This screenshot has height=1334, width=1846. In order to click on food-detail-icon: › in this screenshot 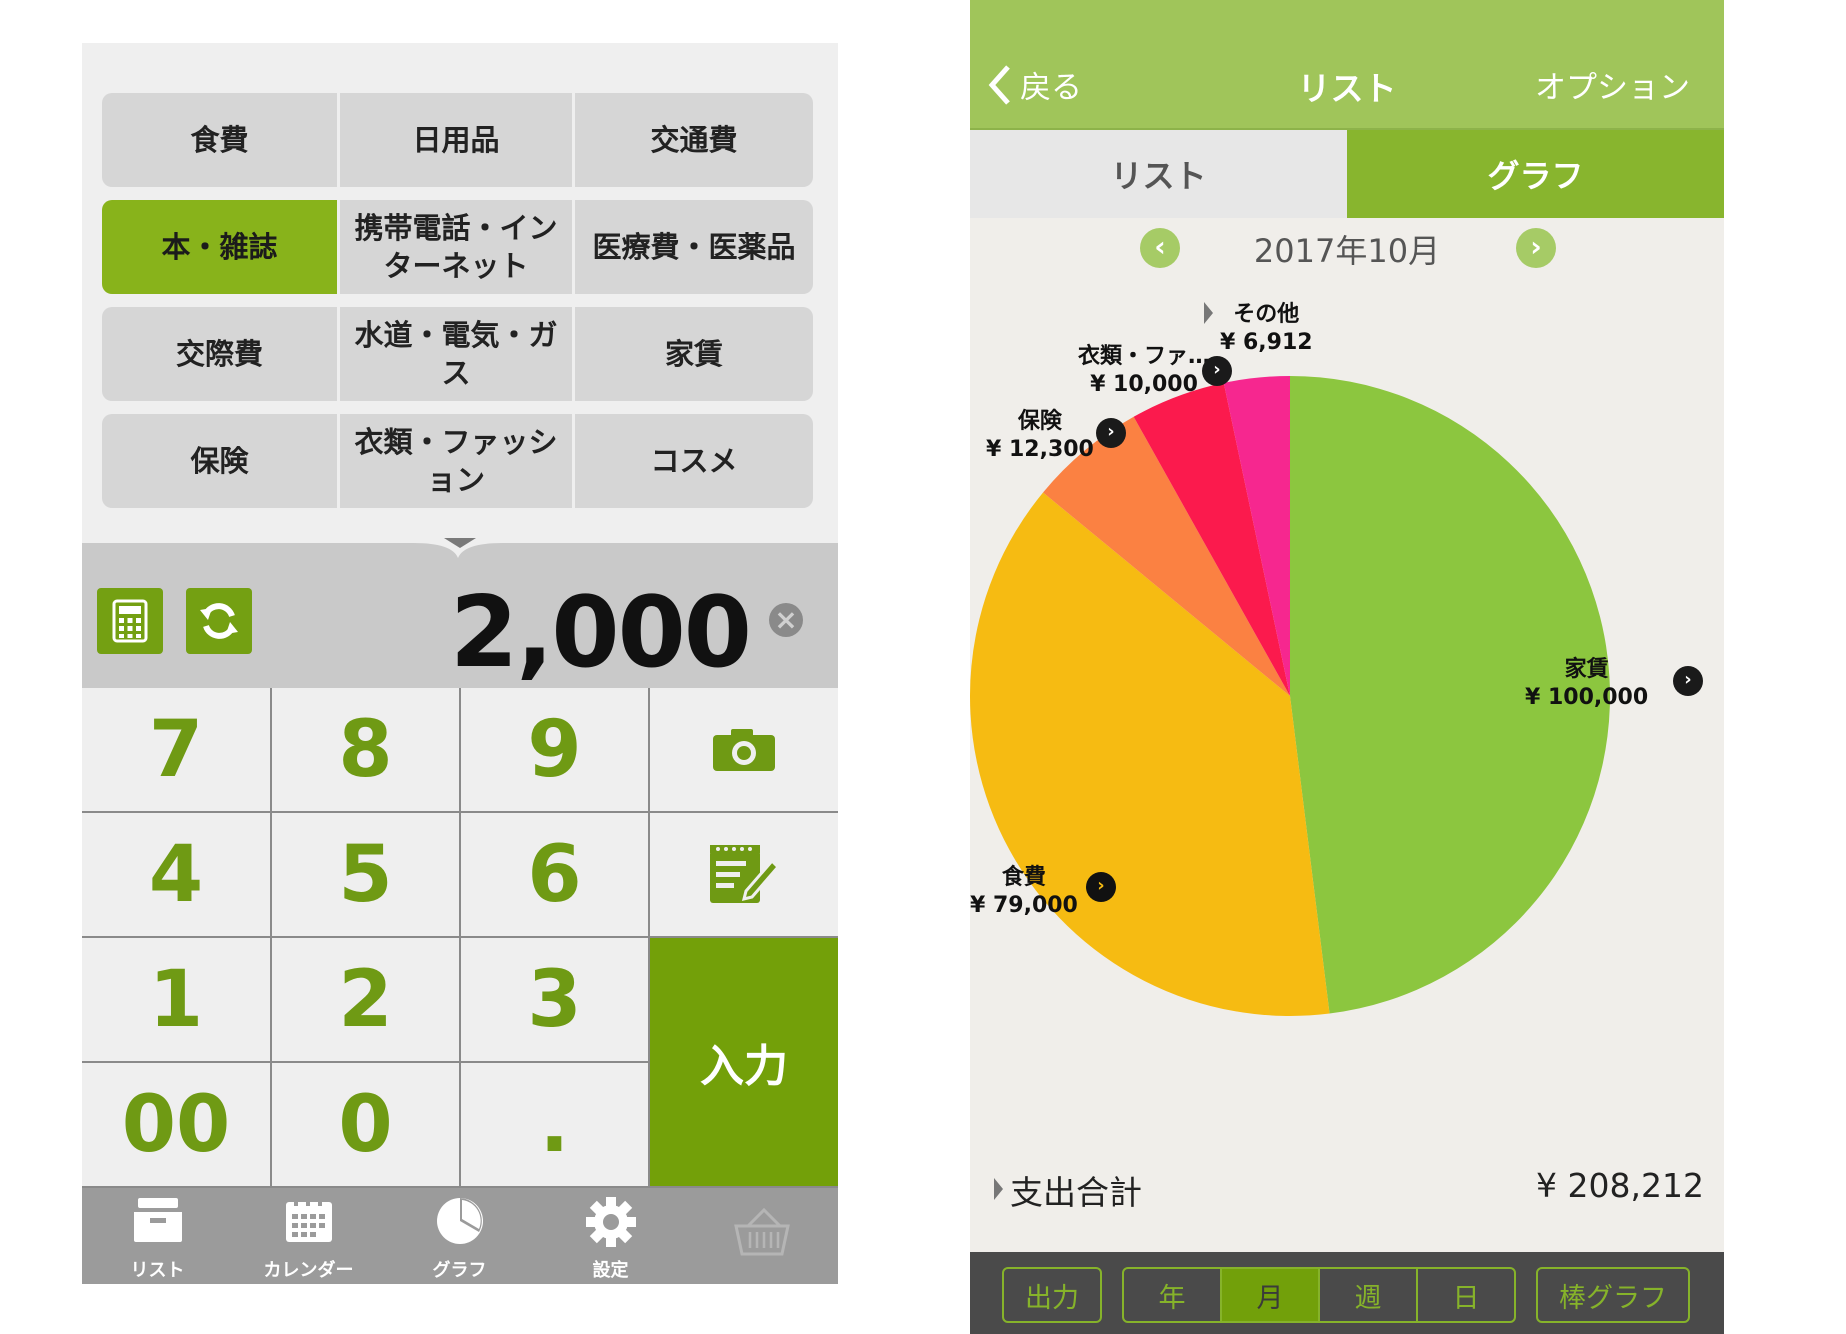, I will do `click(1101, 887)`.